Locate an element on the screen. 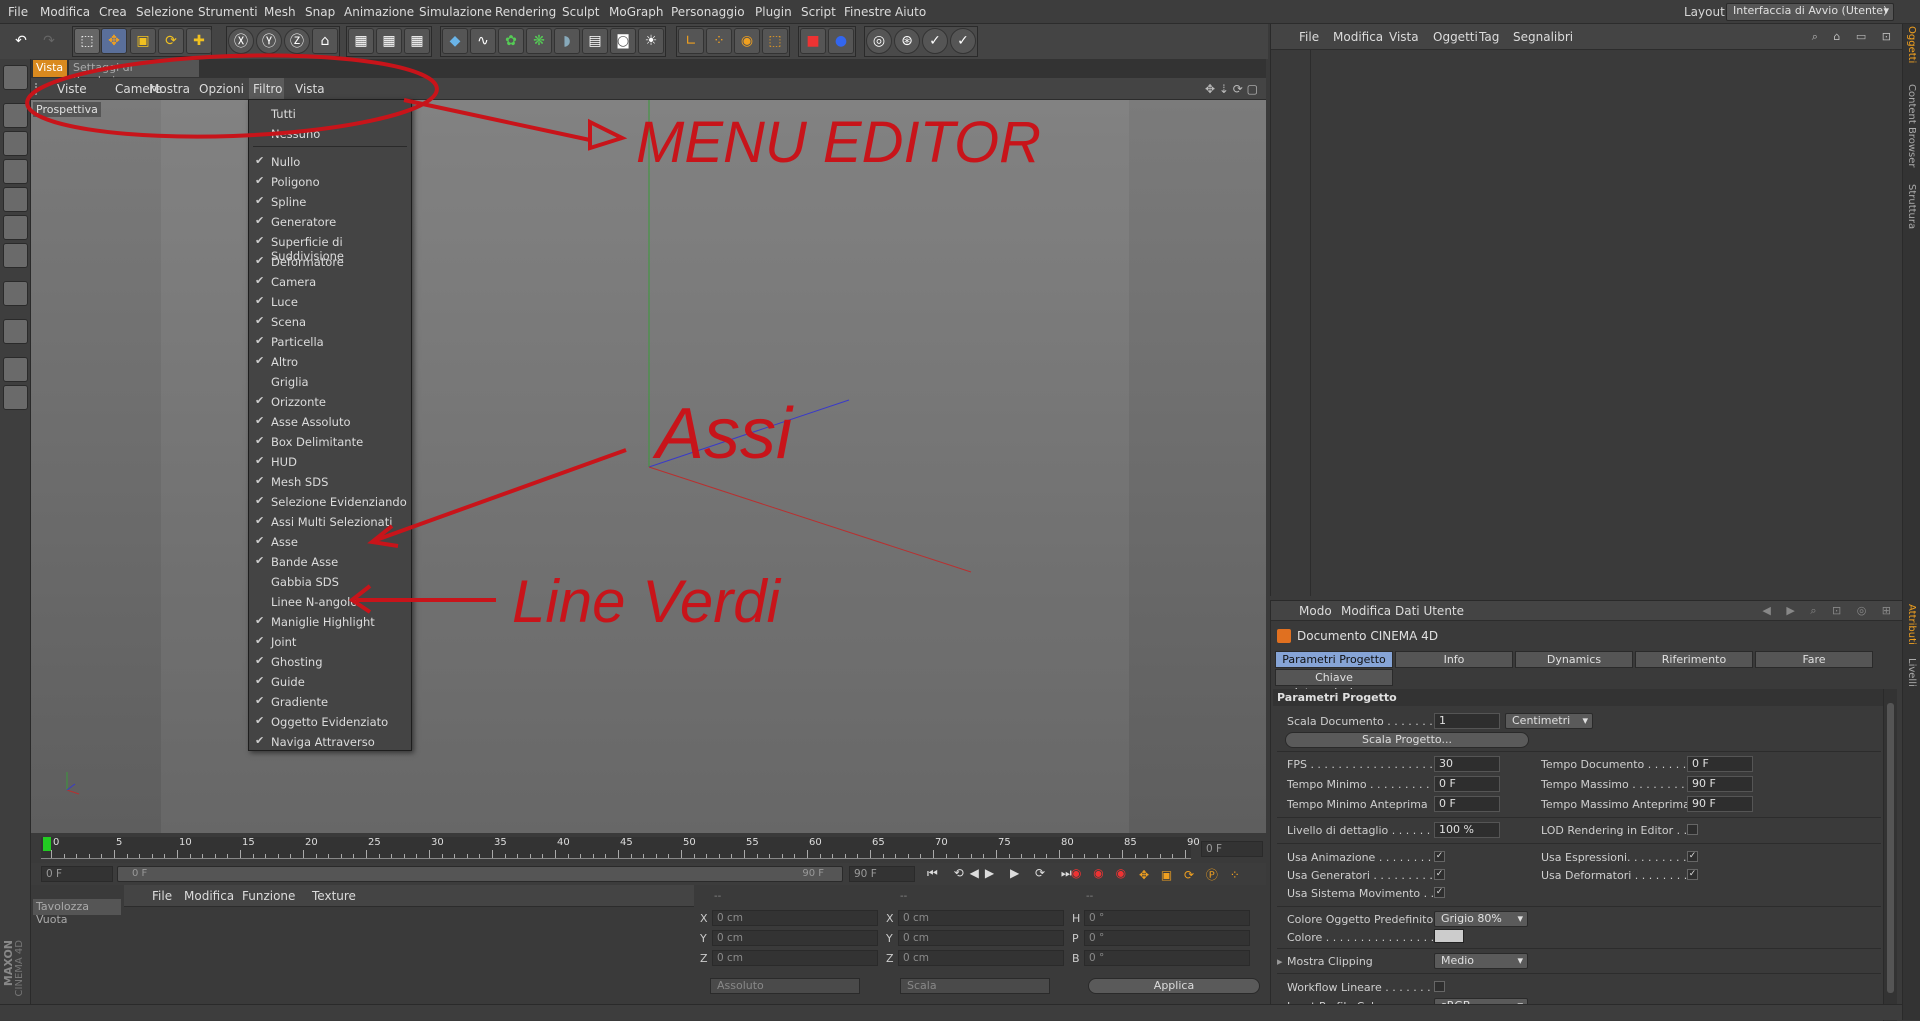 The height and width of the screenshot is (1021, 1920). timeline: 0 5 10 15 20 25 30 35 40 45 50 55 60 65 70 75 80 85 90 0 F is located at coordinates (648, 848).